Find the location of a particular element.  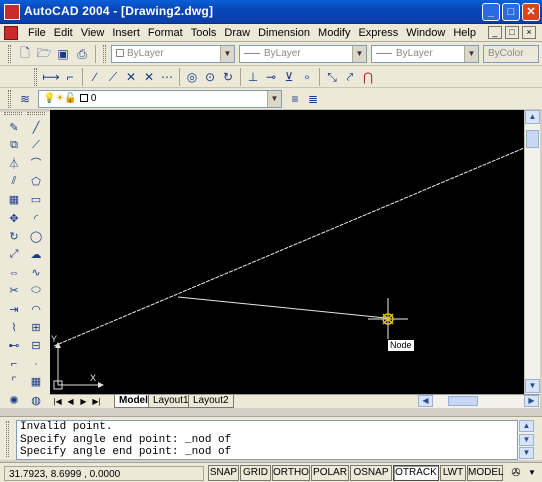

dimension-edit-icon: ⊙ is located at coordinates (210, 77).